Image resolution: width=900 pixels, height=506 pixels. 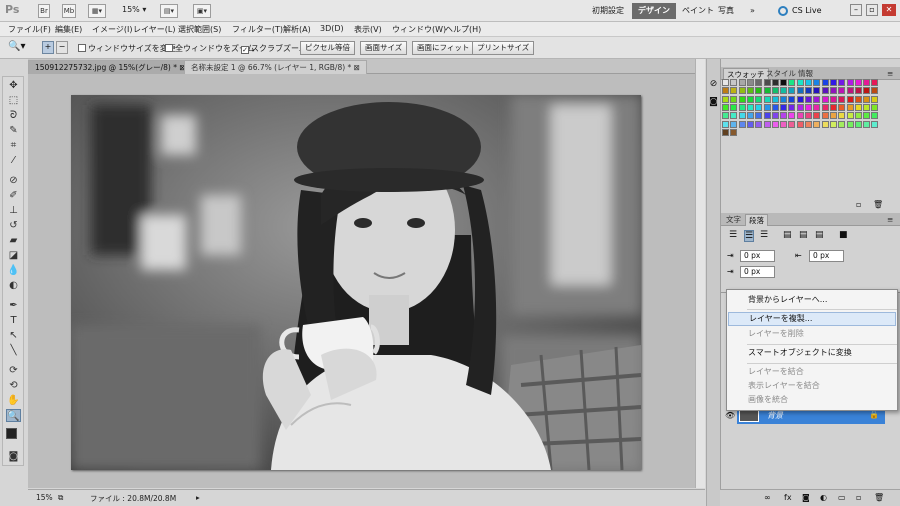 I want to click on hand-tool-icon: ✋, so click(x=13, y=400).